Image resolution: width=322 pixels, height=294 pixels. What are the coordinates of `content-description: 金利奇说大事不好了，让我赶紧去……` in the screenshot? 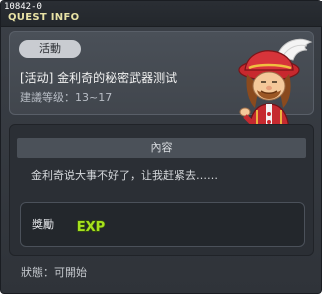 It's located at (124, 175).